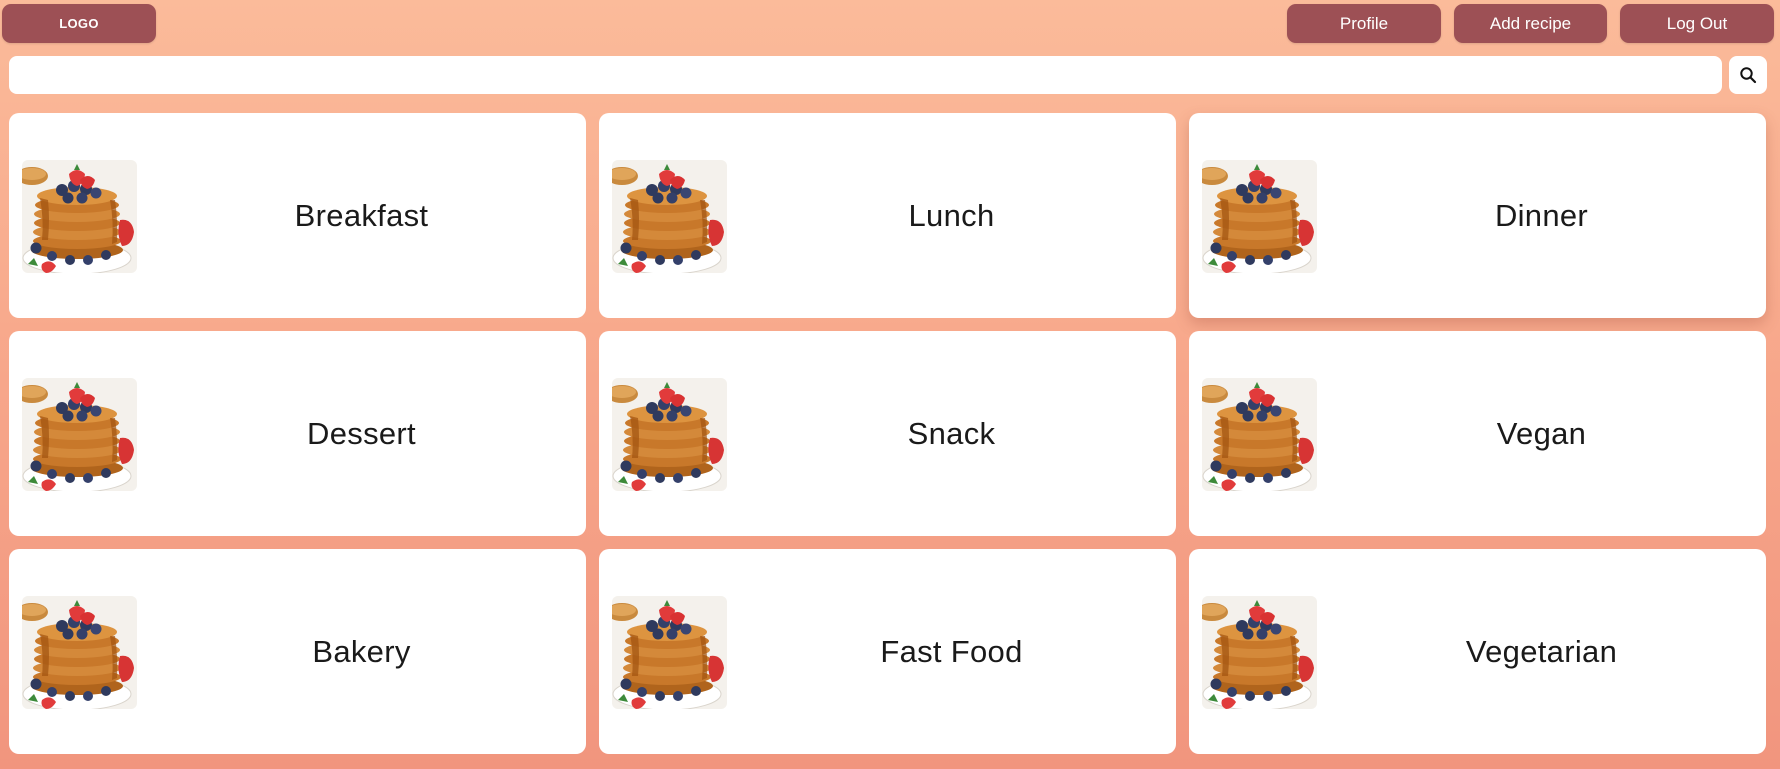 Image resolution: width=1780 pixels, height=769 pixels. What do you see at coordinates (79, 23) in the screenshot?
I see `logo-button: LOGO` at bounding box center [79, 23].